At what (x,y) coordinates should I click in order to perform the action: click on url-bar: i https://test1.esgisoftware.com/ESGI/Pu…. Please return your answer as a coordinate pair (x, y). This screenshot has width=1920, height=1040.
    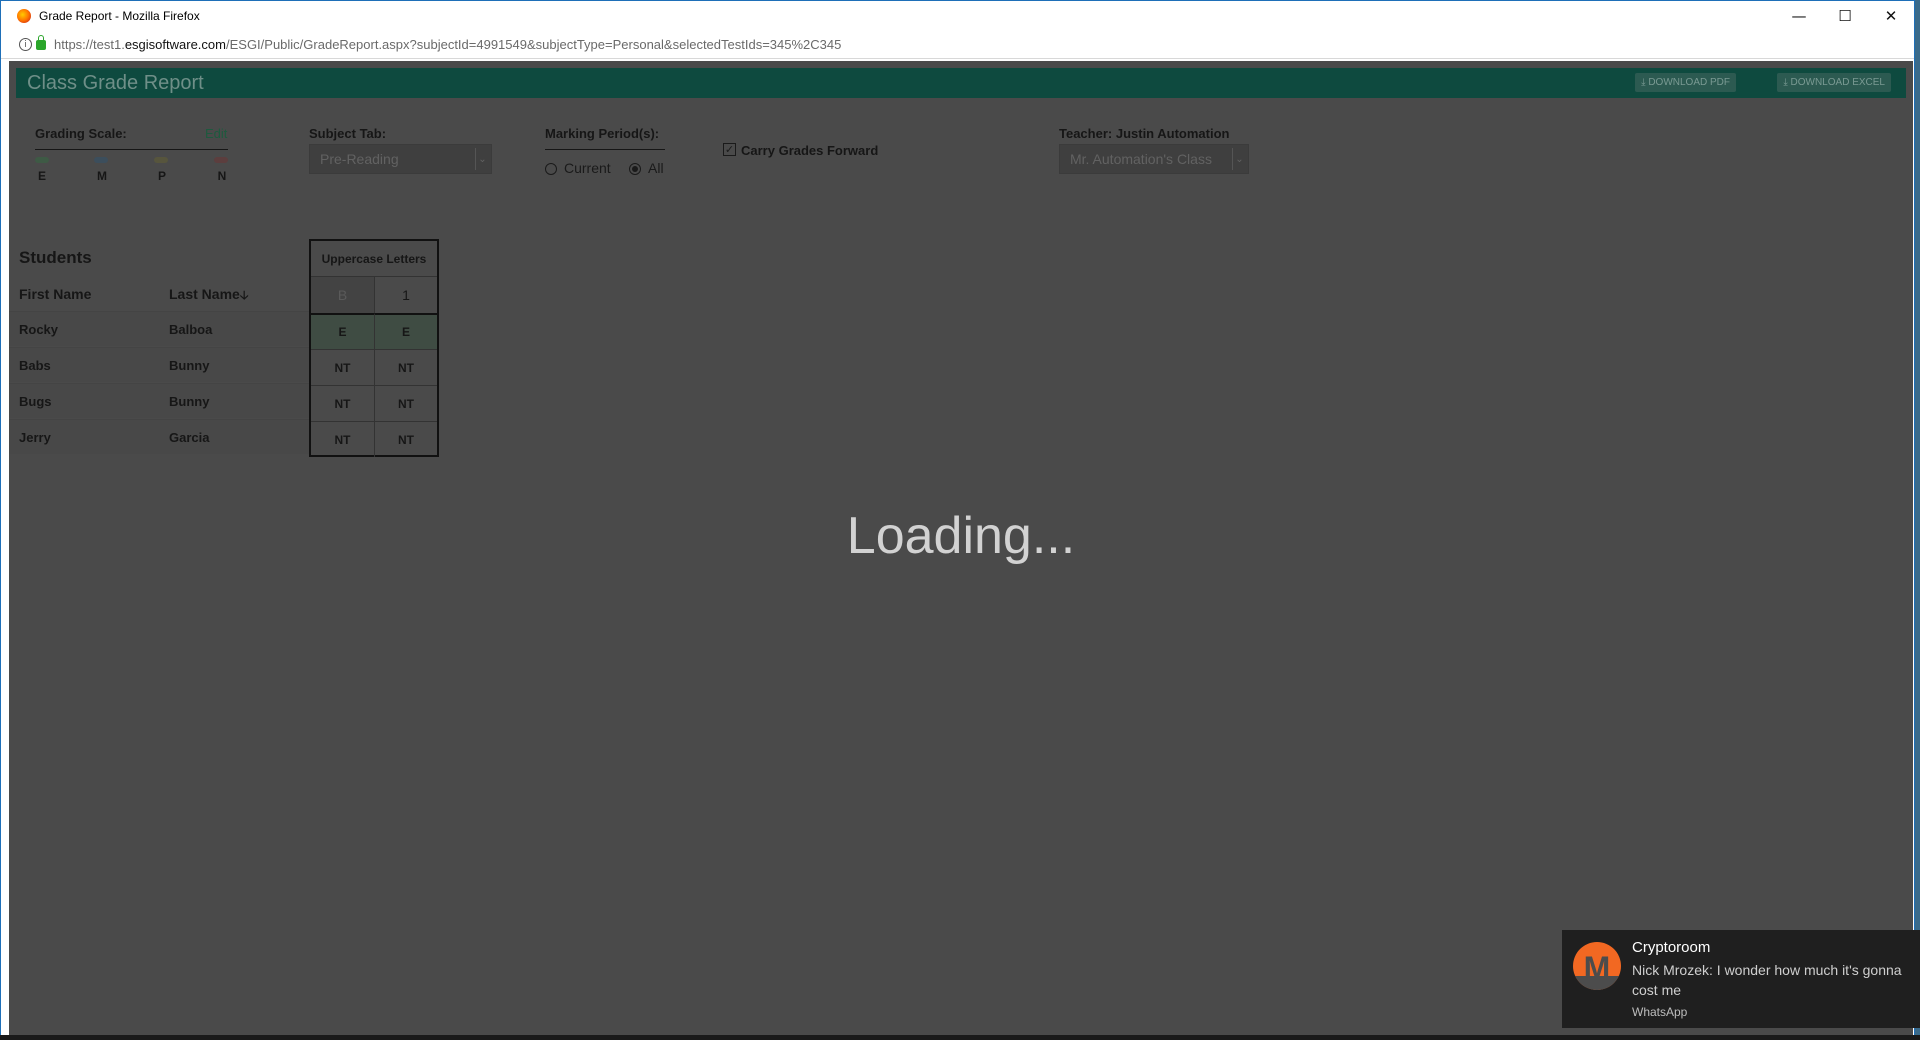
    Looking at the image, I should click on (957, 45).